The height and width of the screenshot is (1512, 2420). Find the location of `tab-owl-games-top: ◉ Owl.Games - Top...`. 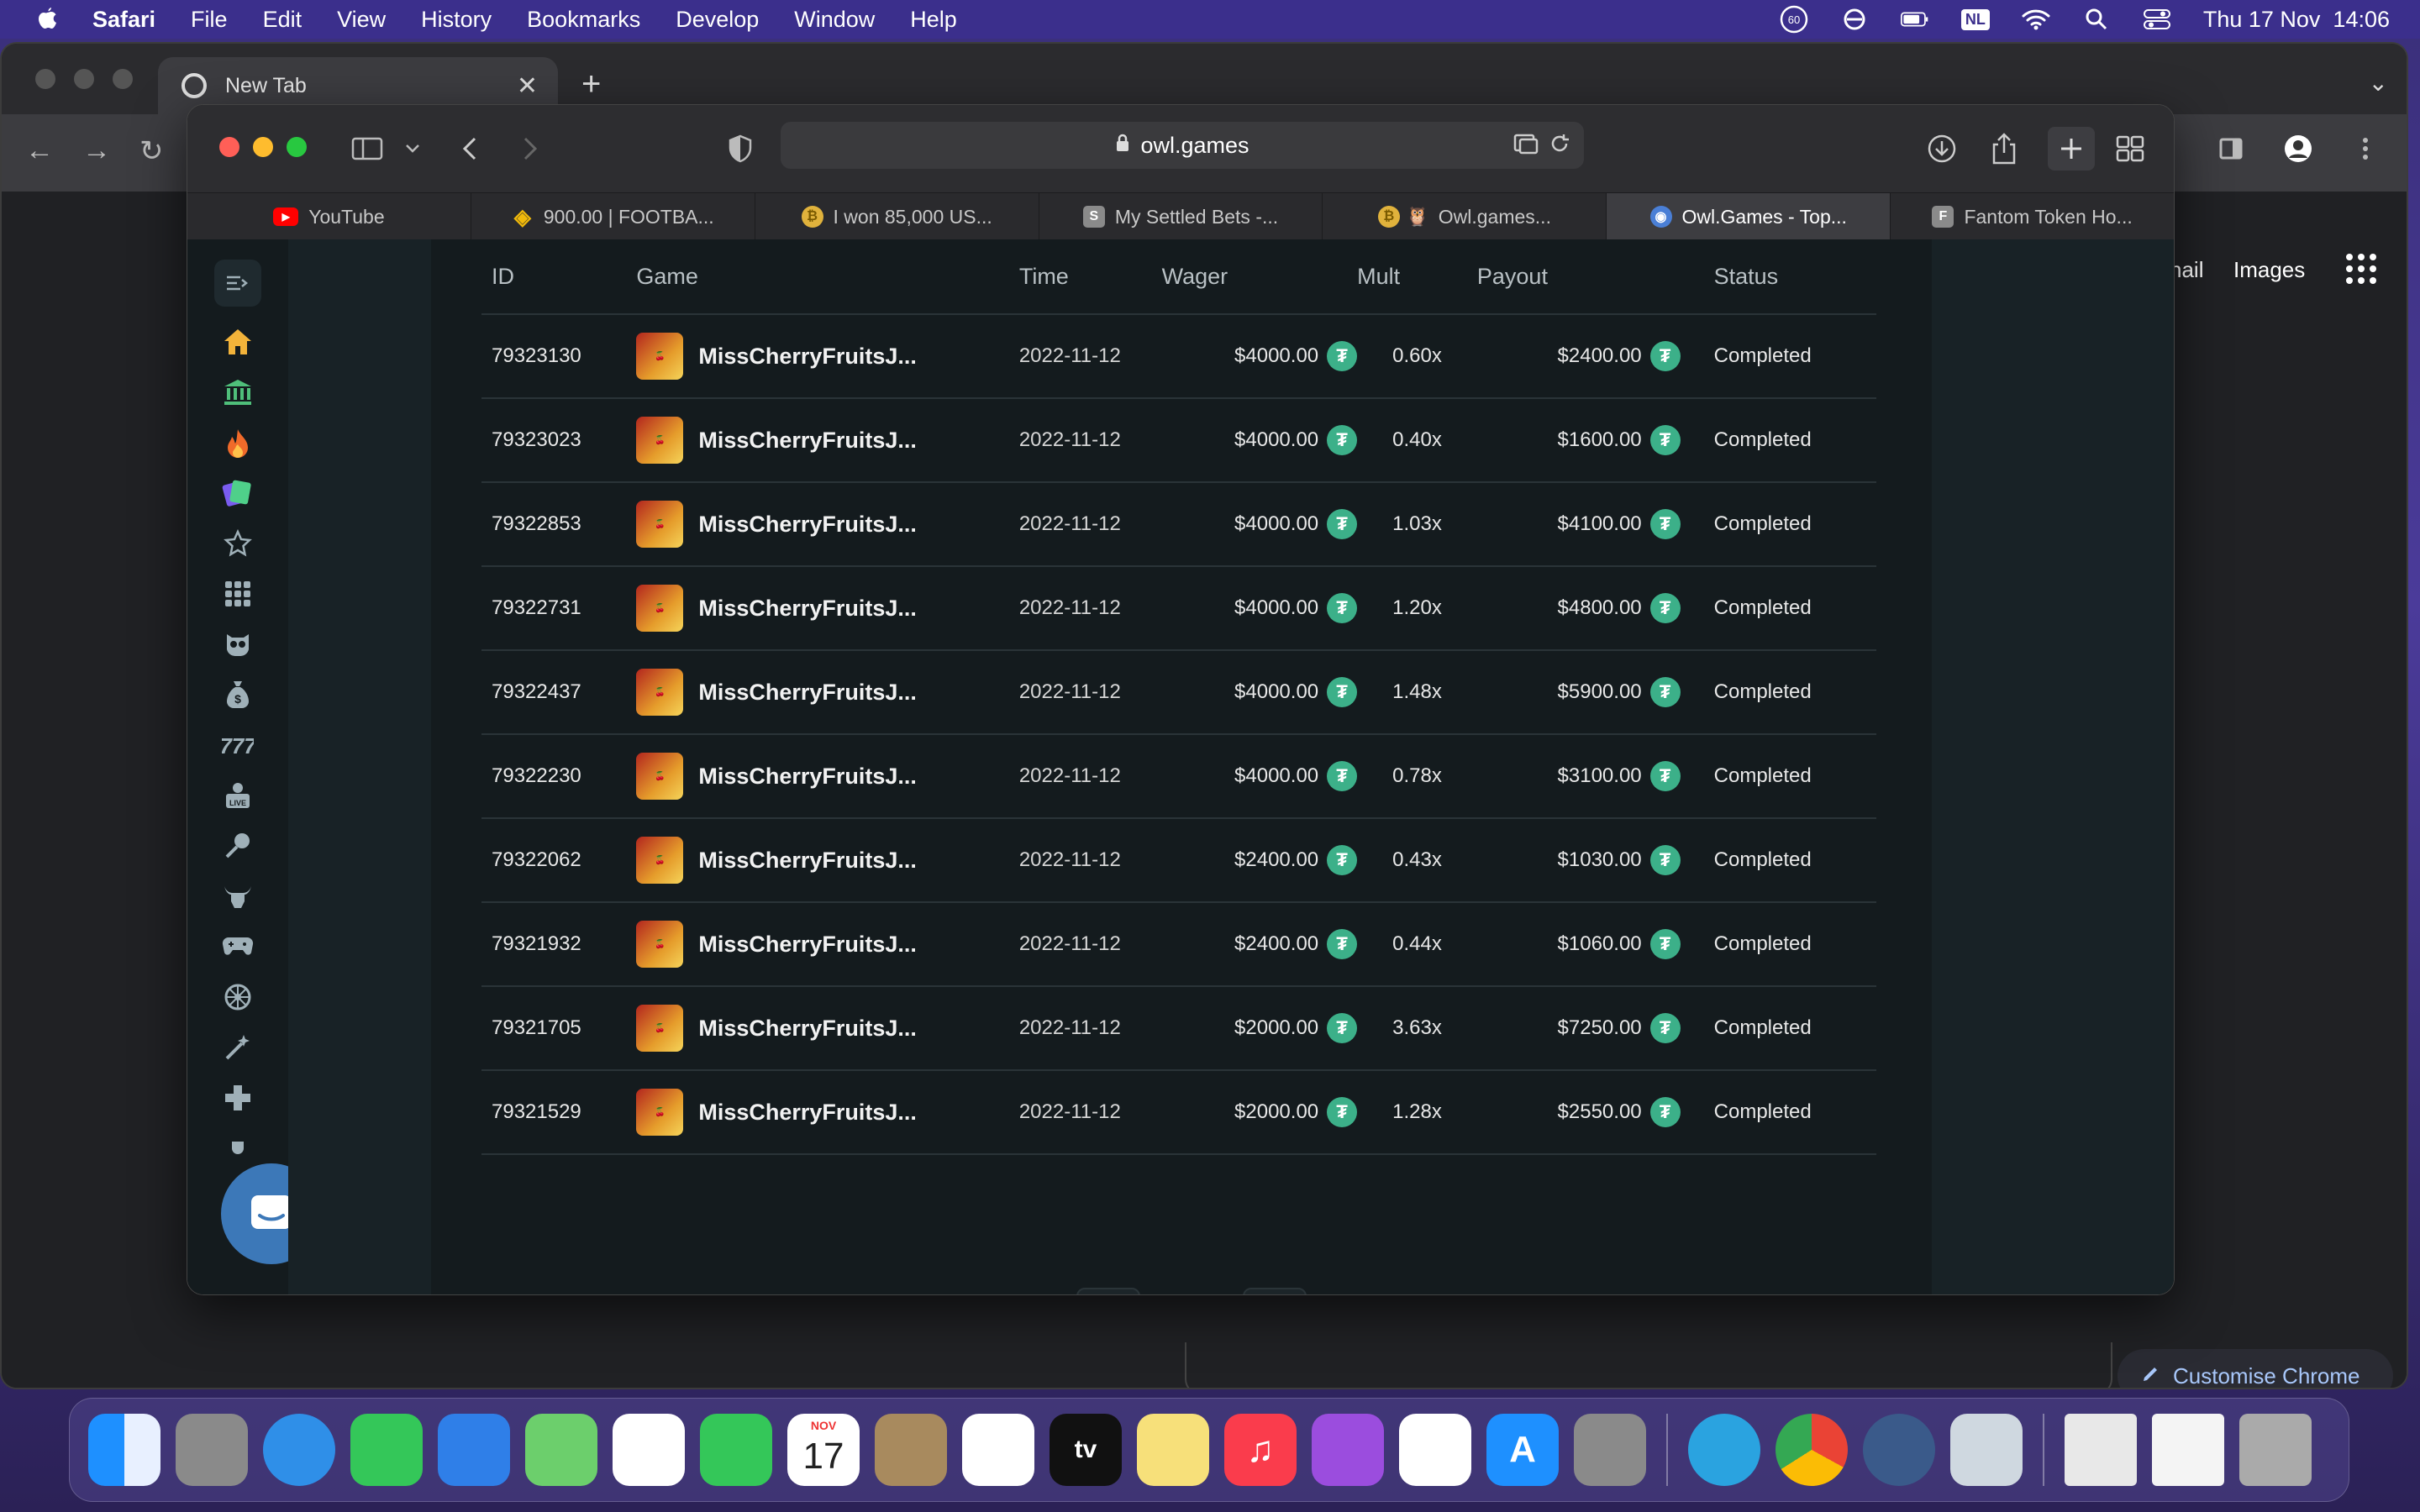

tab-owl-games-top: ◉ Owl.Games - Top... is located at coordinates (1749, 216).